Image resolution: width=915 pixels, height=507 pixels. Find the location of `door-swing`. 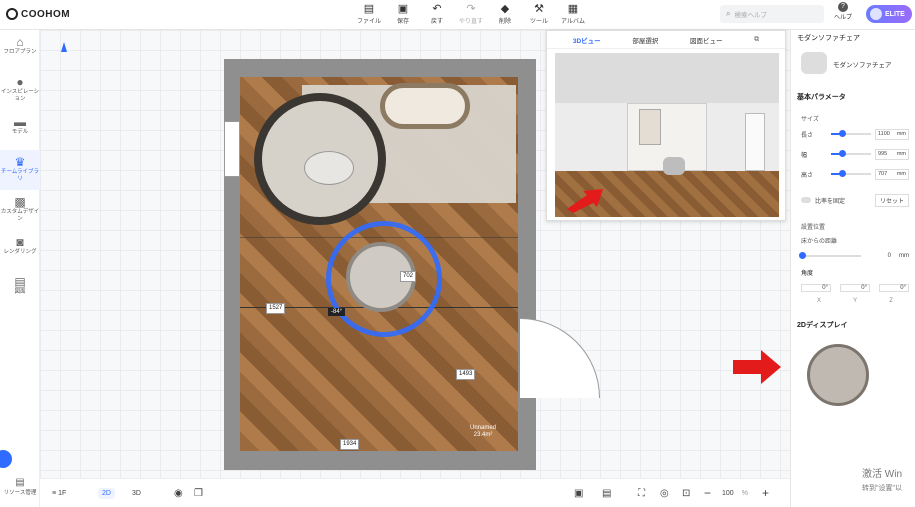

door-swing is located at coordinates (560, 358).